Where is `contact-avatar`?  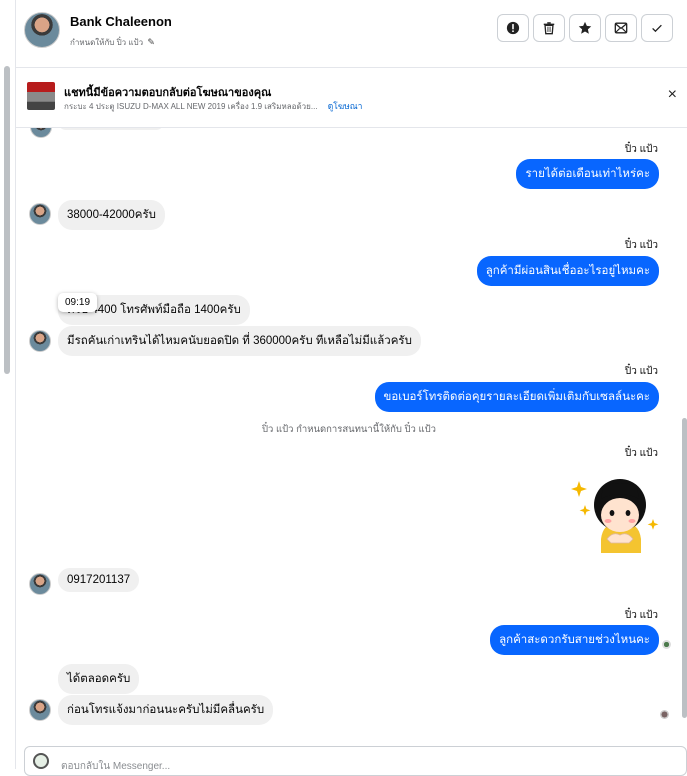 contact-avatar is located at coordinates (42, 30).